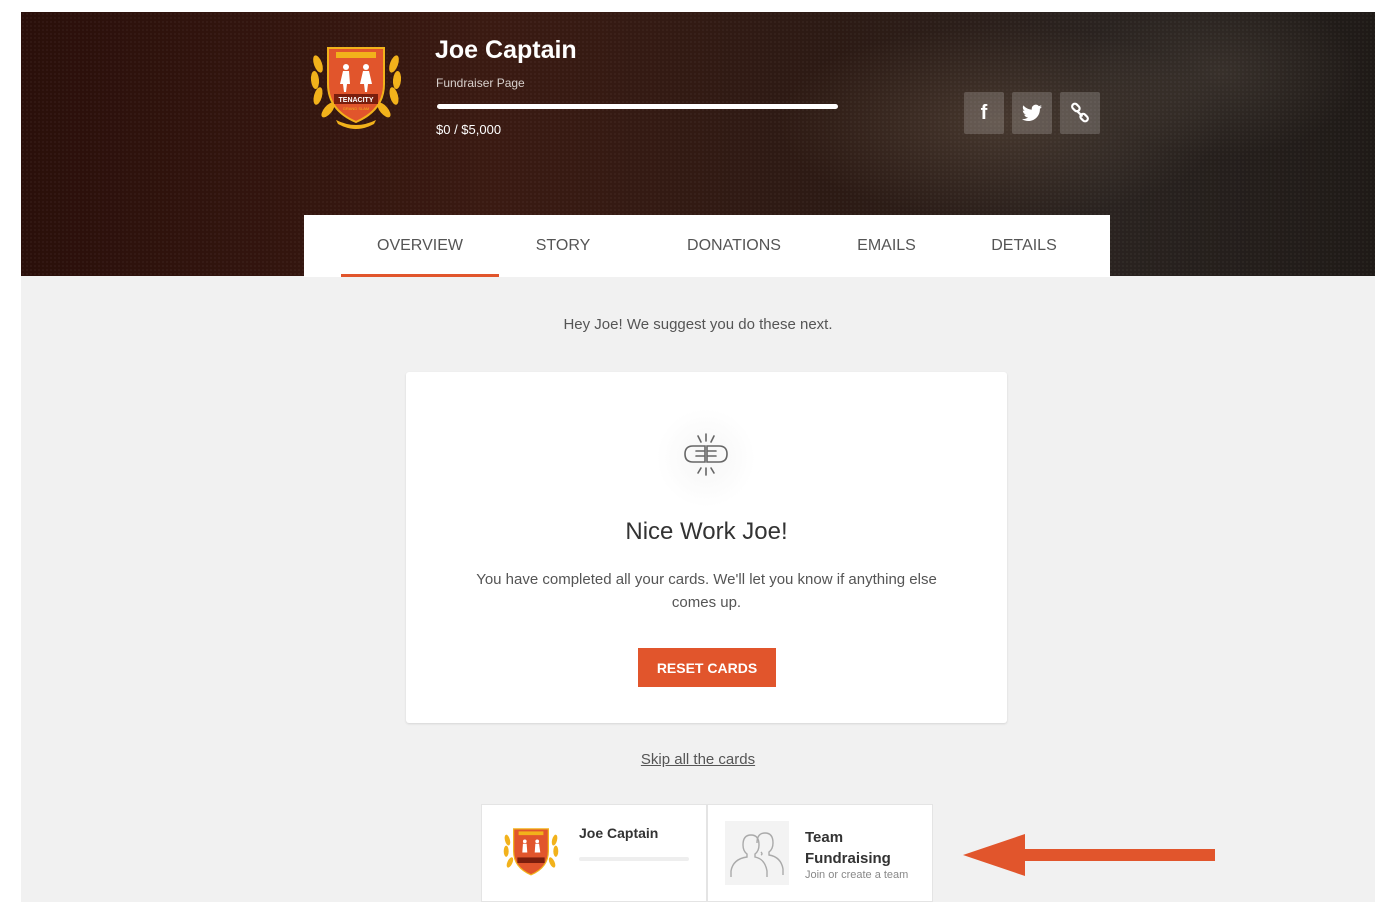 The image size is (1375, 902). I want to click on reset-cards-button: RESET CARDS, so click(707, 667).